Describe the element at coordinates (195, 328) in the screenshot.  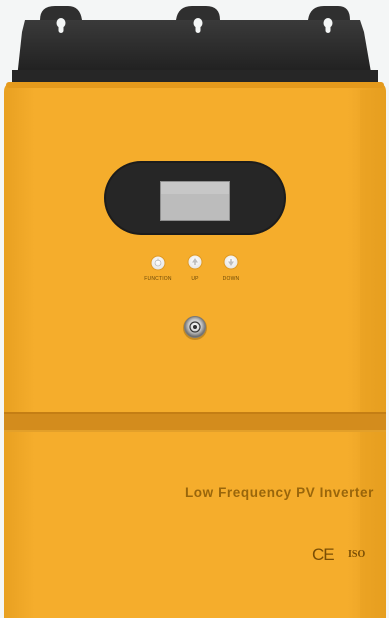
I see `power-button` at that location.